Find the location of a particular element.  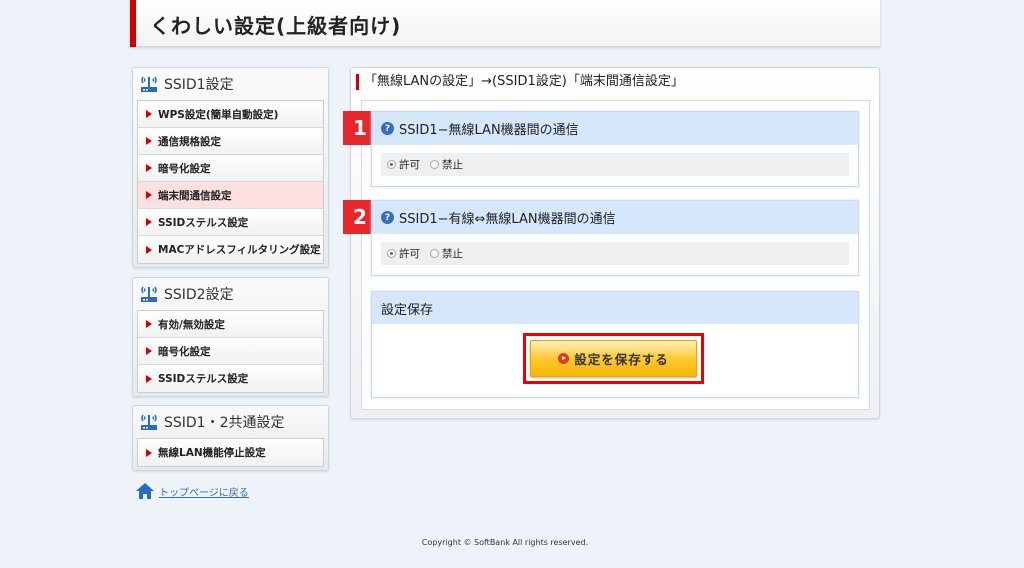

setting-section-header: ? SSID1−有線⇔無線LAN機器間の通信 is located at coordinates (615, 217).